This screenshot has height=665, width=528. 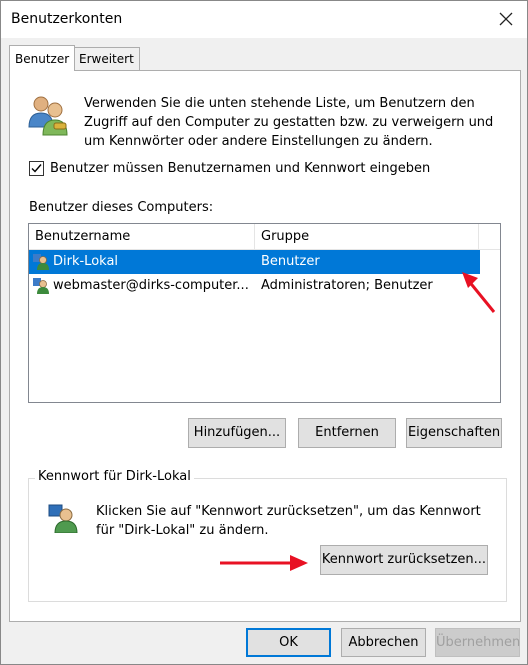 I want to click on cancel-button: Abbrechen, so click(x=383, y=642).